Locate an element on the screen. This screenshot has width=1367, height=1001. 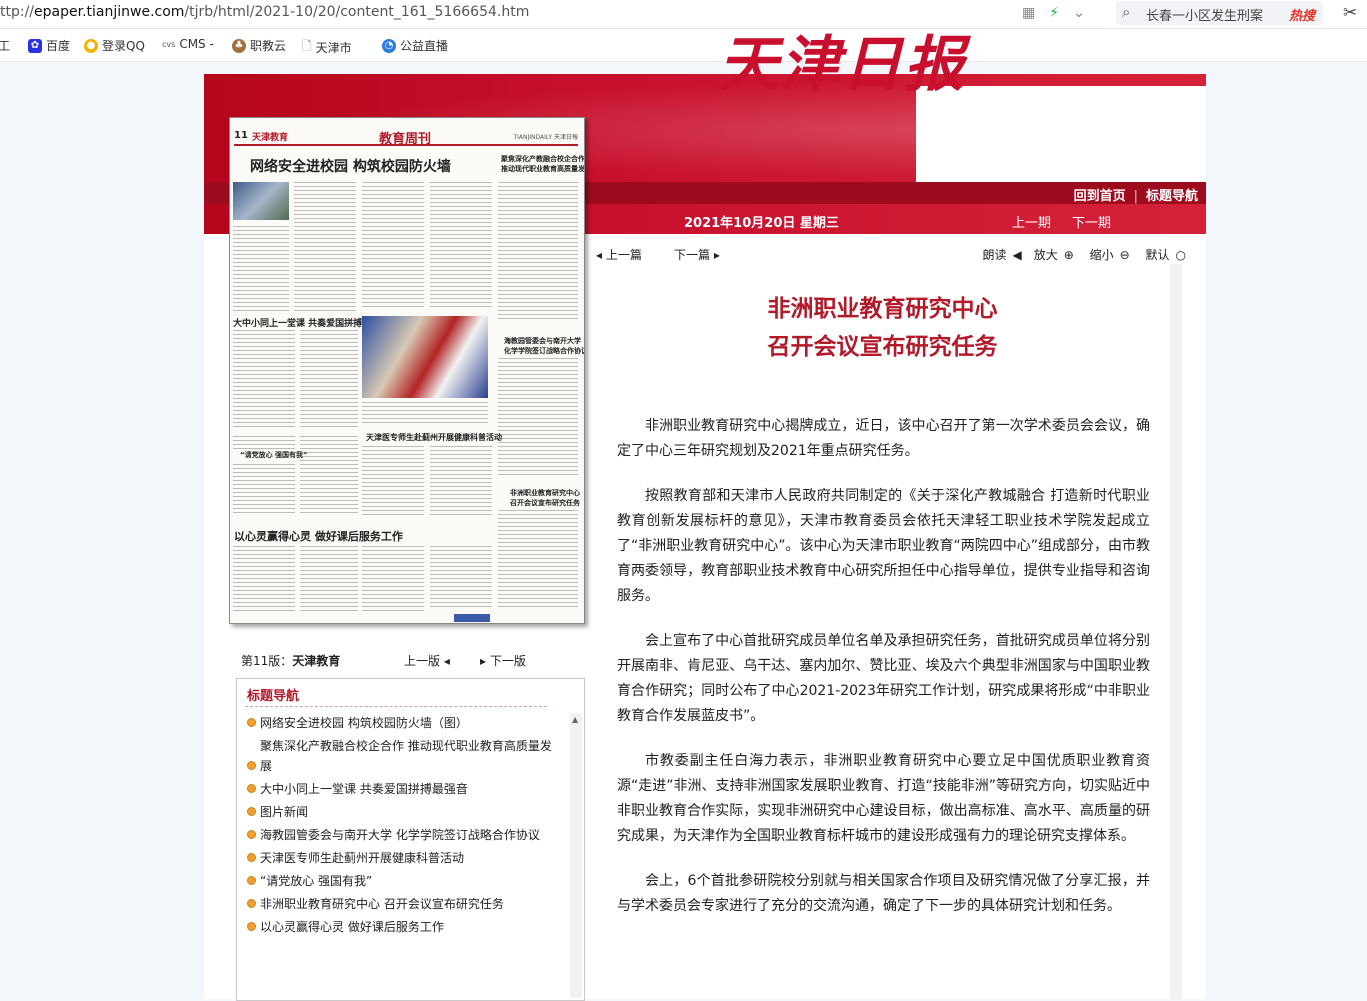
thumbnail-side-headline-1: 聚焦深化产教融合校企合作 is located at coordinates (542, 159).